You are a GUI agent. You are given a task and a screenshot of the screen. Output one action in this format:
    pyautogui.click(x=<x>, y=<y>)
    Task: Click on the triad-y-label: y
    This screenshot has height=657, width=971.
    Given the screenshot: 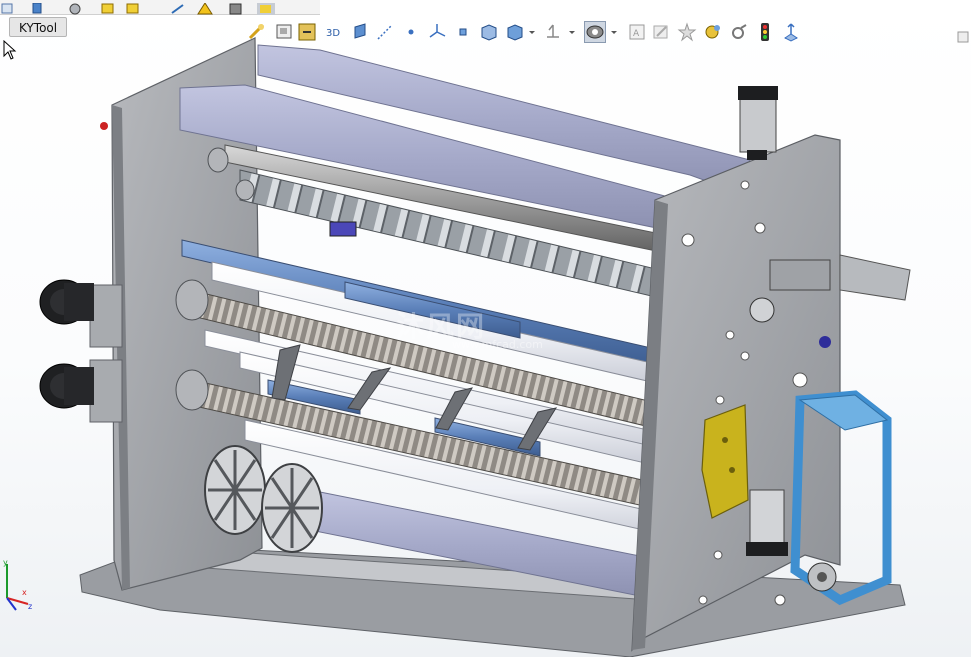 What is the action you would take?
    pyautogui.click(x=5, y=562)
    